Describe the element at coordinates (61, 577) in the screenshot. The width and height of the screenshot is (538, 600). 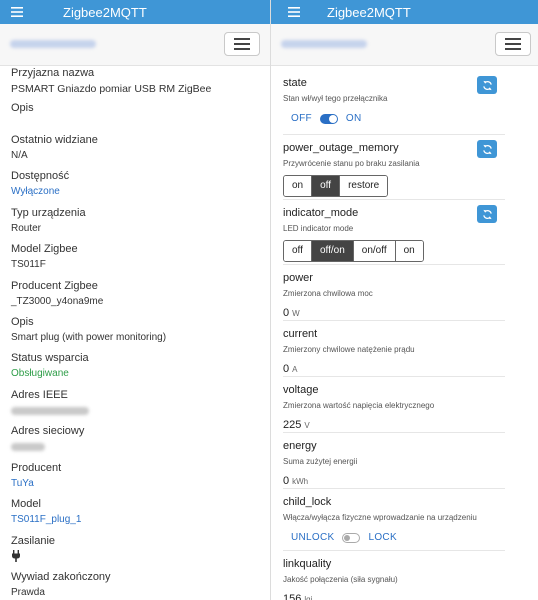
I see `attr-label: Wywiad zakończony` at that location.